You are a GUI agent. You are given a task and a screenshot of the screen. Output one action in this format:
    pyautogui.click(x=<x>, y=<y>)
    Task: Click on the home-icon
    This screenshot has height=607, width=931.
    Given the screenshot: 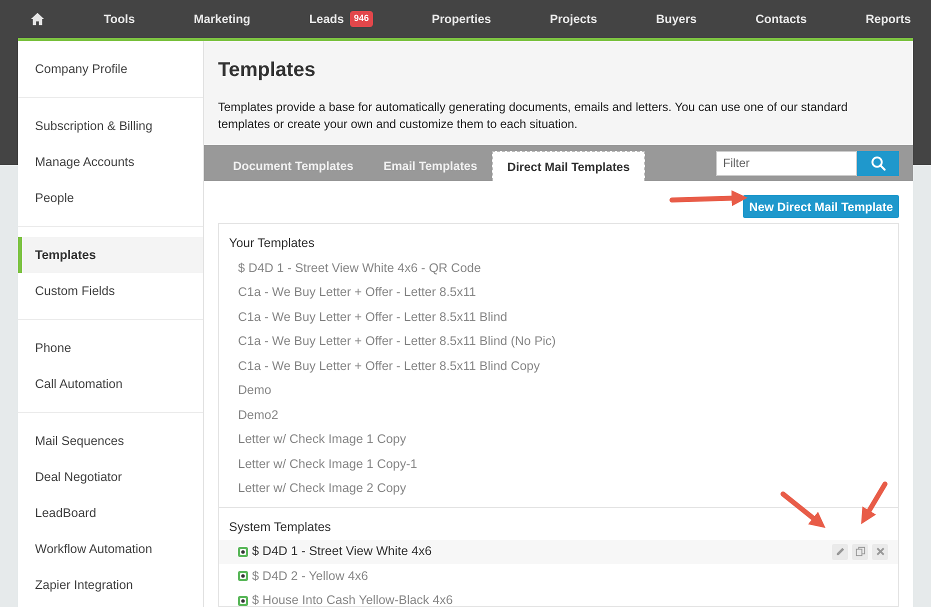 What is the action you would take?
    pyautogui.click(x=37, y=19)
    